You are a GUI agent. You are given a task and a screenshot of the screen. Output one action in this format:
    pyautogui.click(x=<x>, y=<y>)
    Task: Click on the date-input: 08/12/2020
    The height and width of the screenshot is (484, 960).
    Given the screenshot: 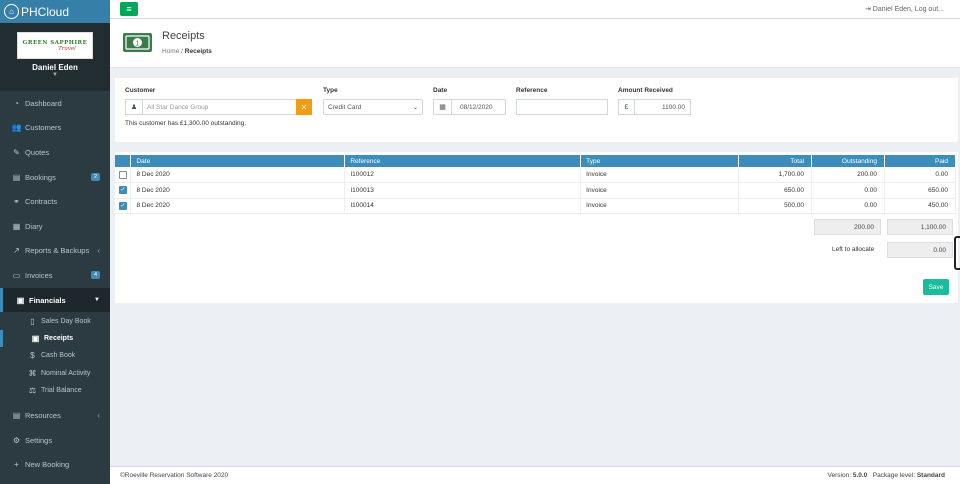 What is the action you would take?
    pyautogui.click(x=478, y=107)
    